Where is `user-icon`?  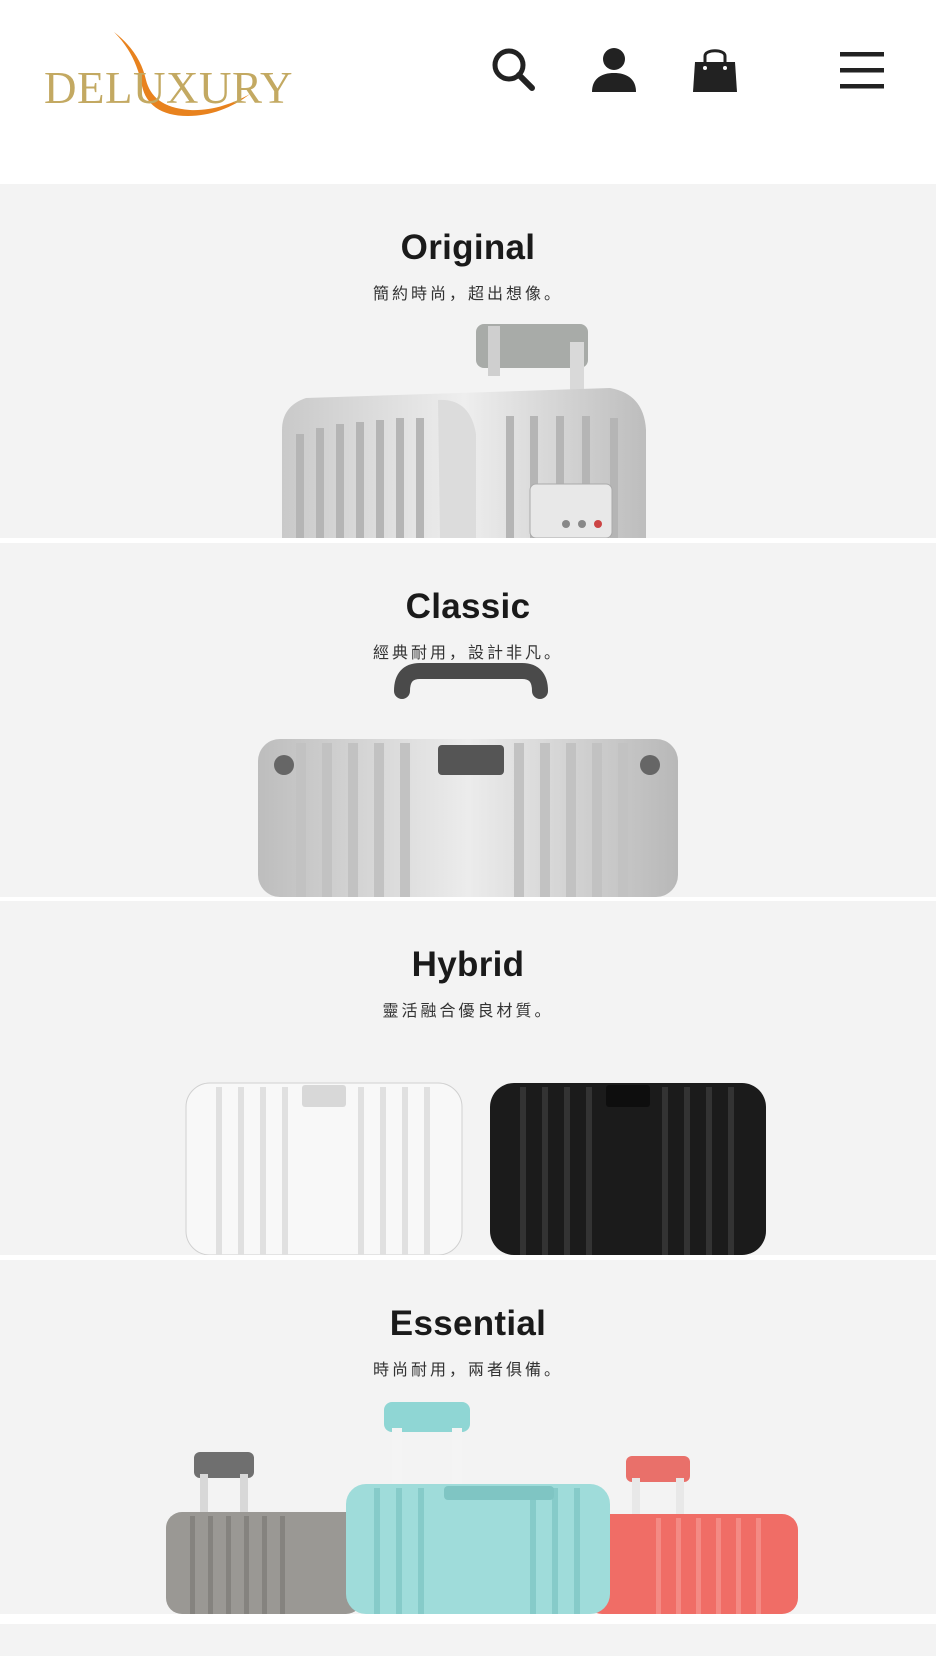
user-icon is located at coordinates (614, 70).